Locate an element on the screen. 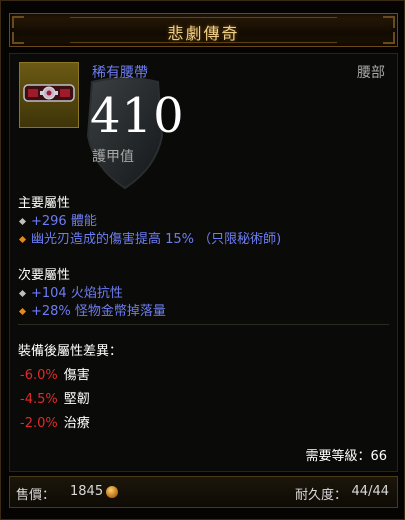 This screenshot has height=520, width=405. belt-icon is located at coordinates (49, 93).